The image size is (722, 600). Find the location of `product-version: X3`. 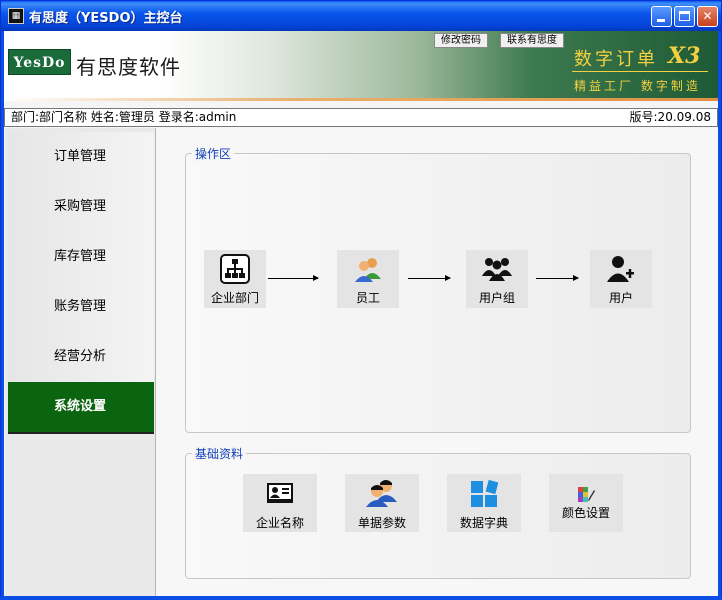

product-version: X3 is located at coordinates (684, 56).